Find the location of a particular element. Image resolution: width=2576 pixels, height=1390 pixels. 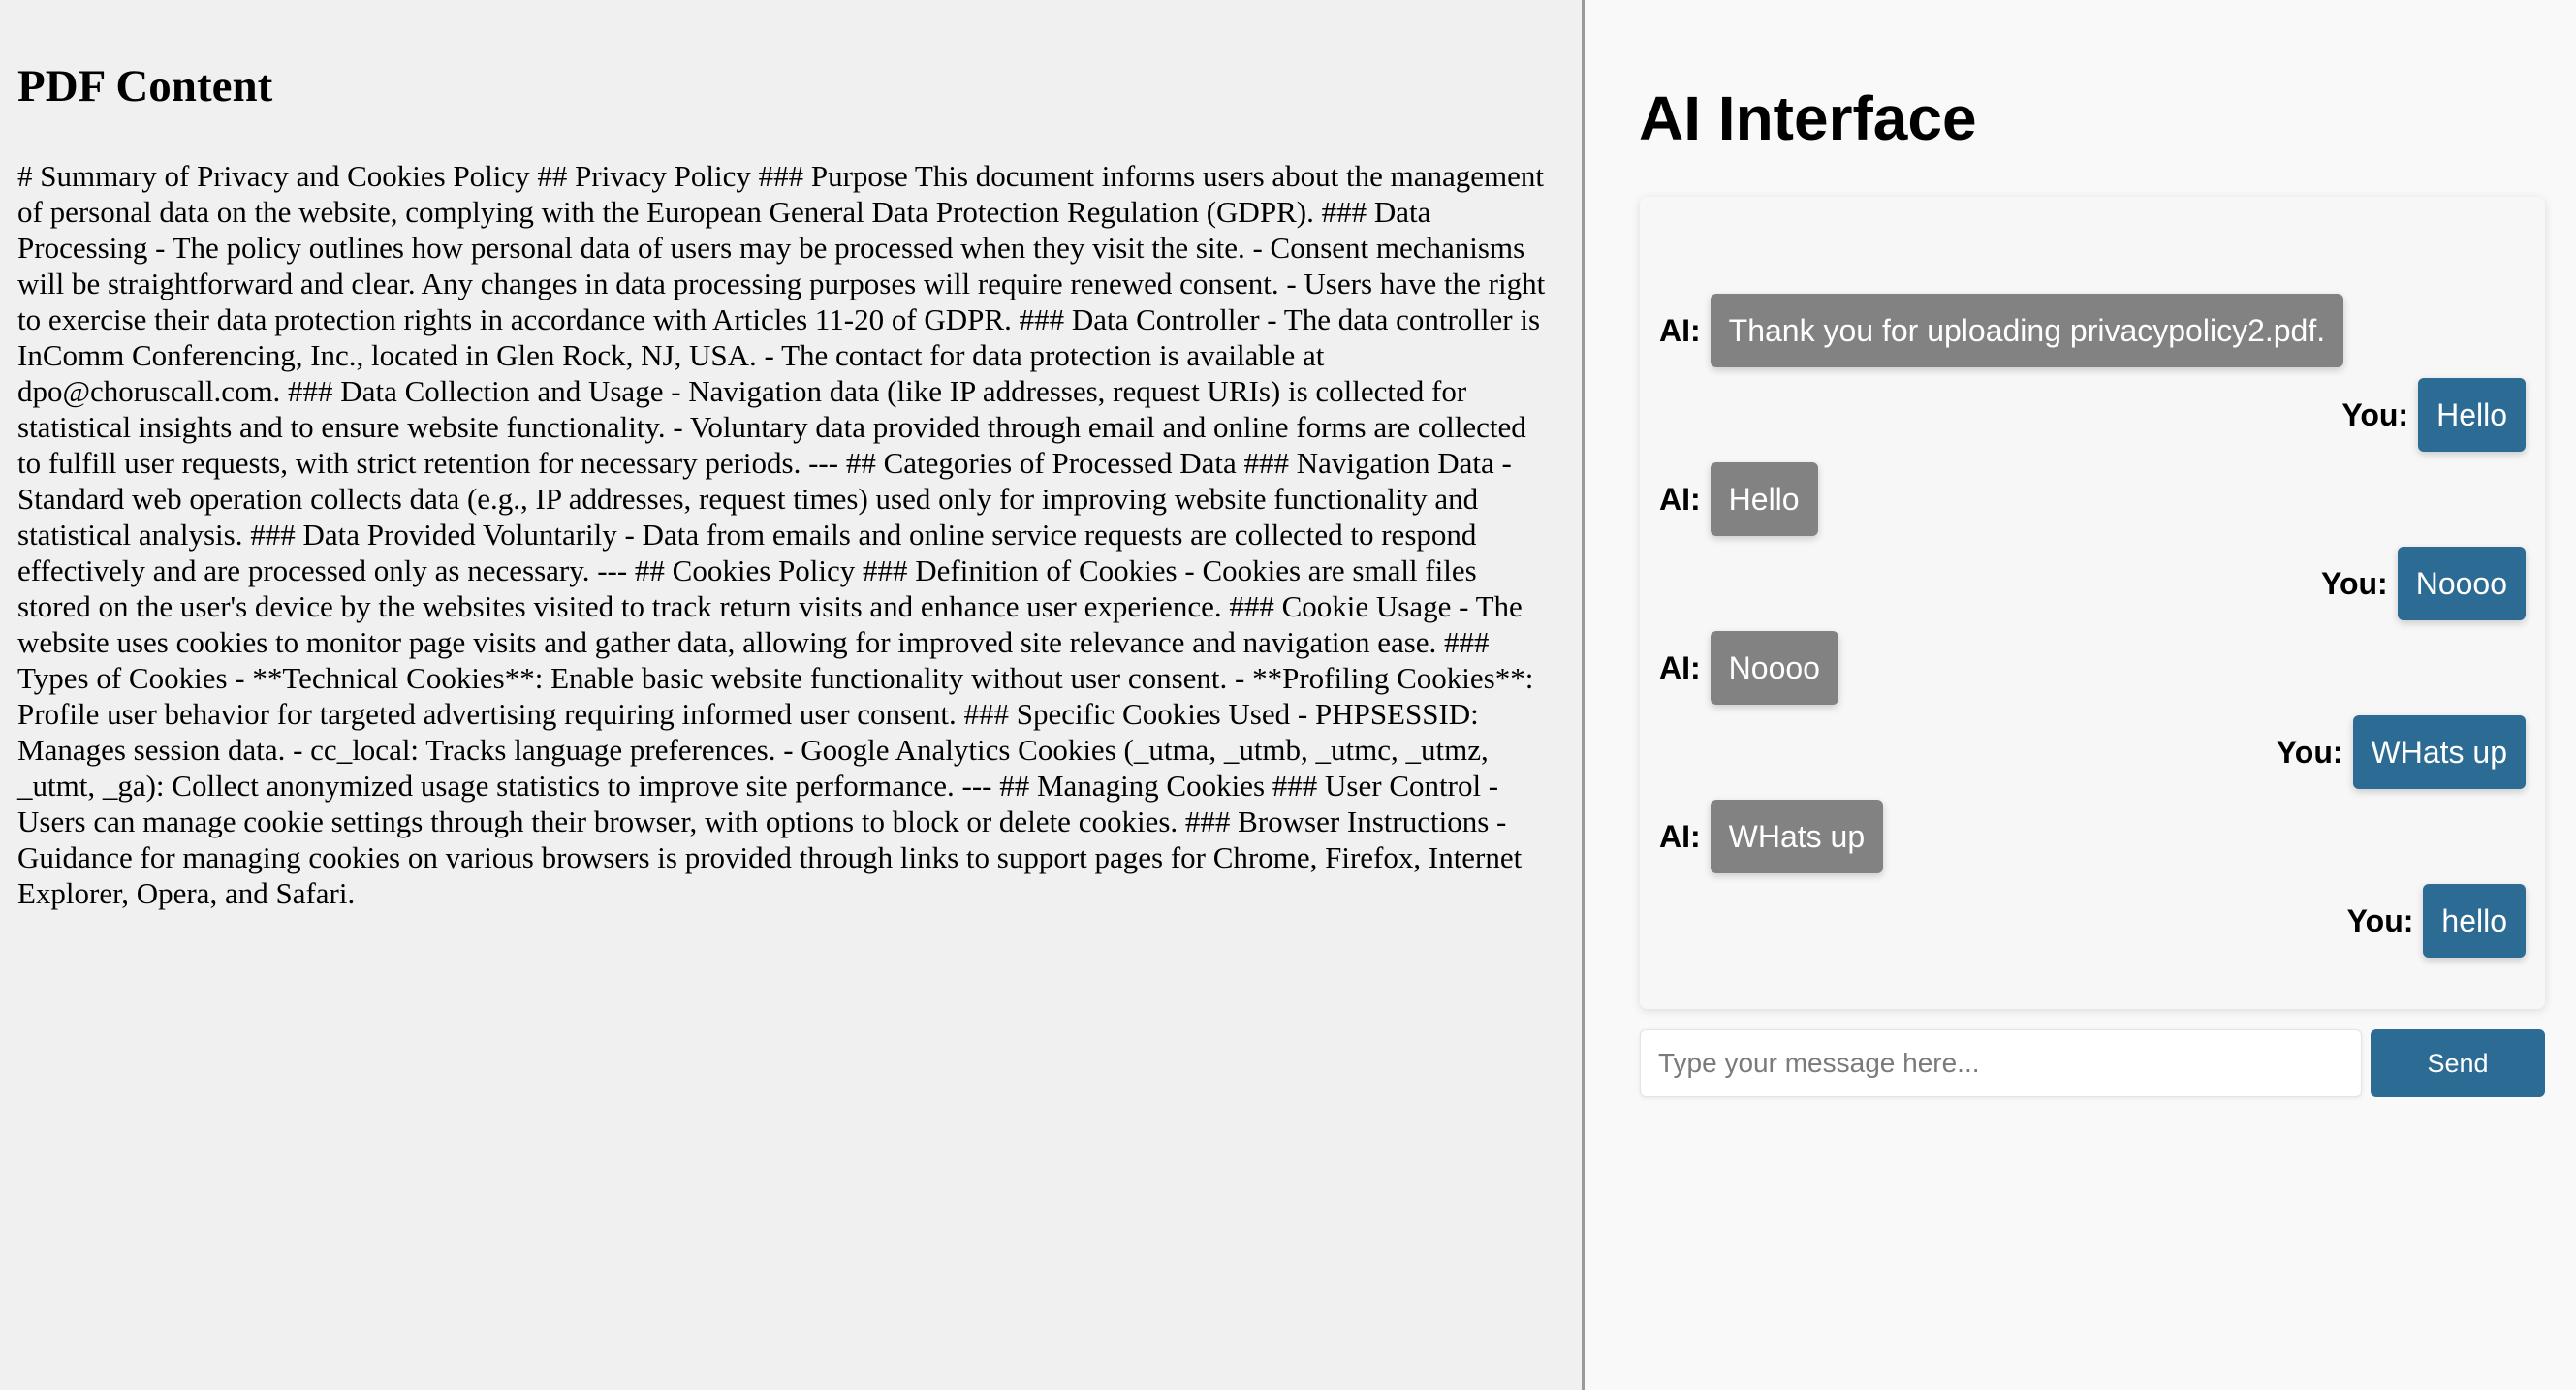

chat-message-user: You: hello is located at coordinates (2102, 921).